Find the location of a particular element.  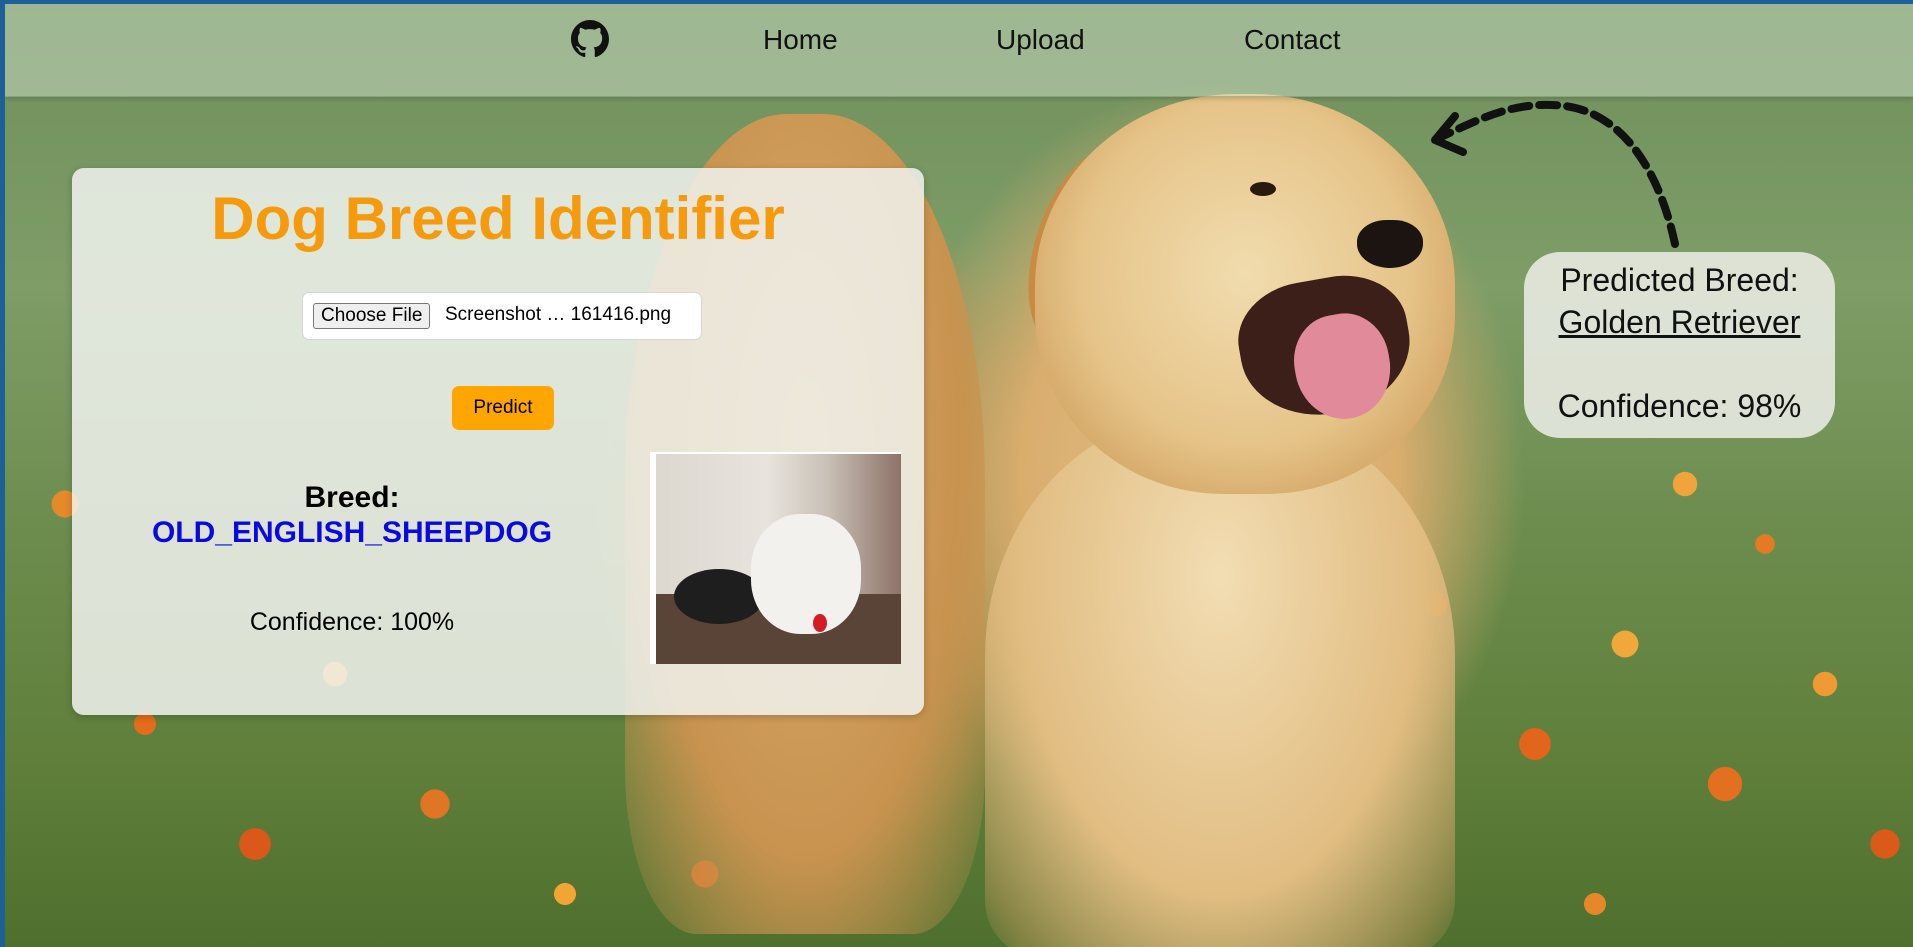

puppy-eye is located at coordinates (1263, 189).